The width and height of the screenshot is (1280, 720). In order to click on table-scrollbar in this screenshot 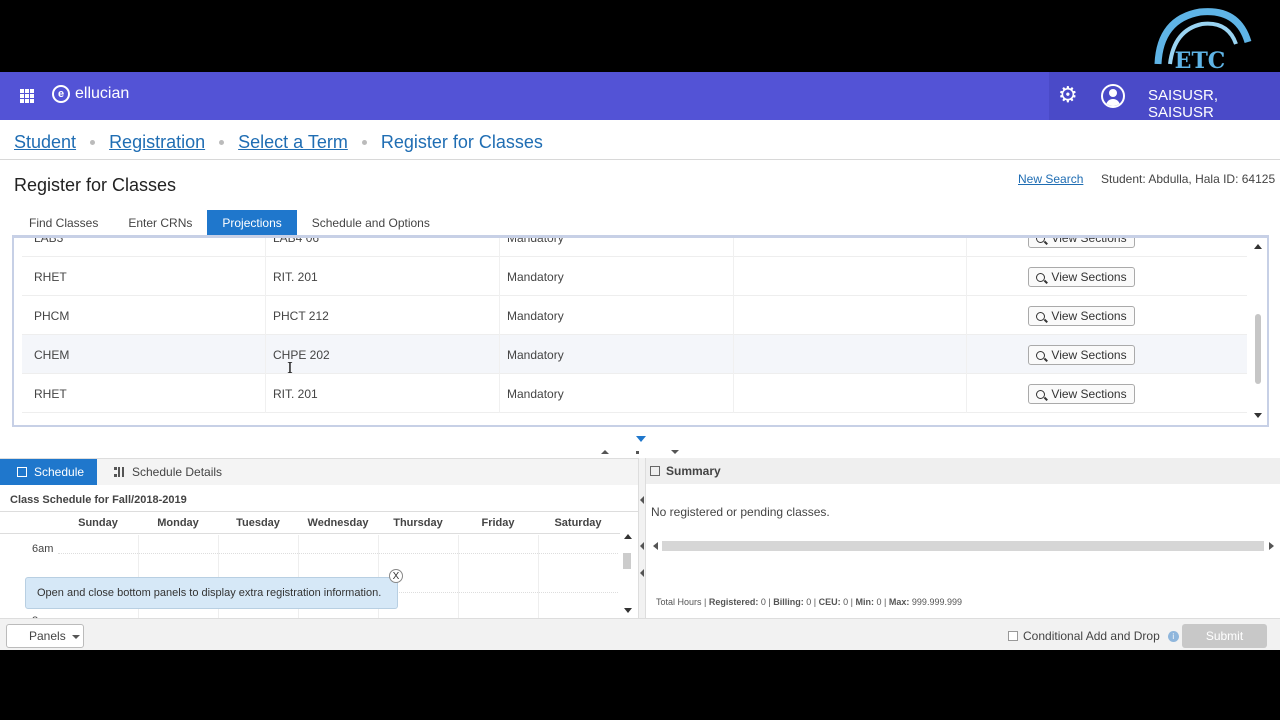, I will do `click(1258, 331)`.